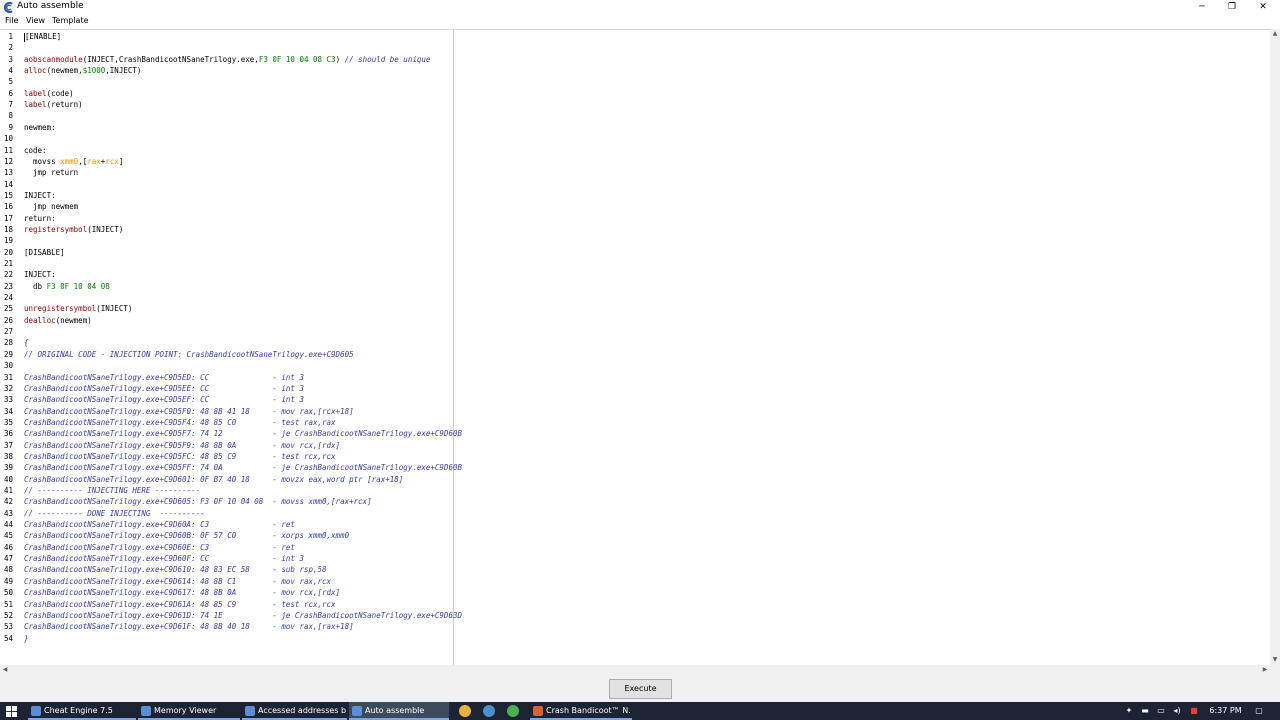  Describe the element at coordinates (8, 627) in the screenshot. I see `line-number: 53` at that location.